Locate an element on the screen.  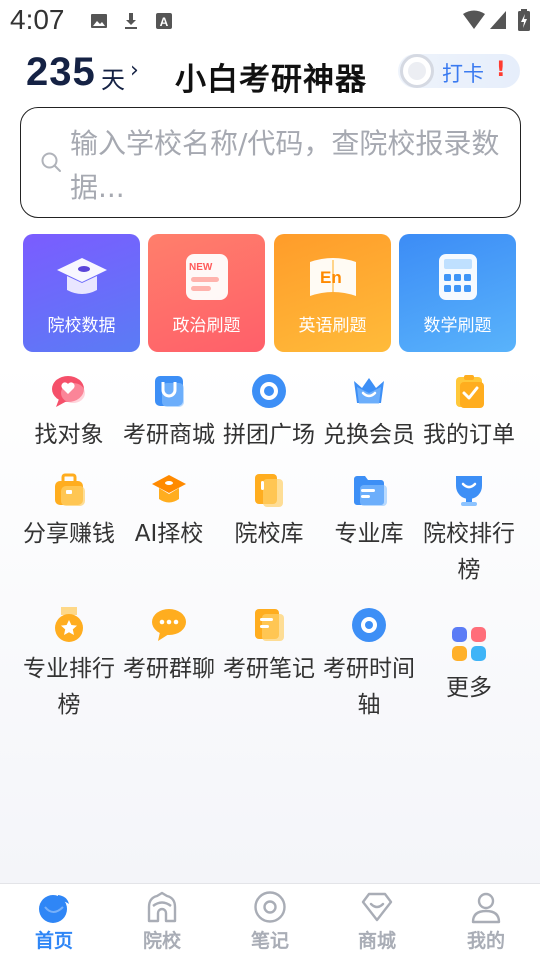
card-label: 院校数据 is located at coordinates (81, 326).